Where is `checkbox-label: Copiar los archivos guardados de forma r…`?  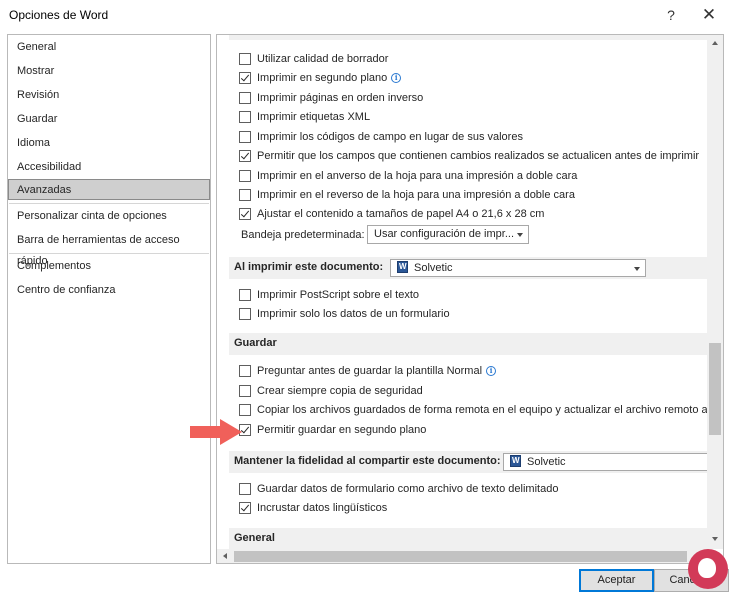
checkbox-label: Copiar los archivos guardados de forma r… is located at coordinates (490, 410).